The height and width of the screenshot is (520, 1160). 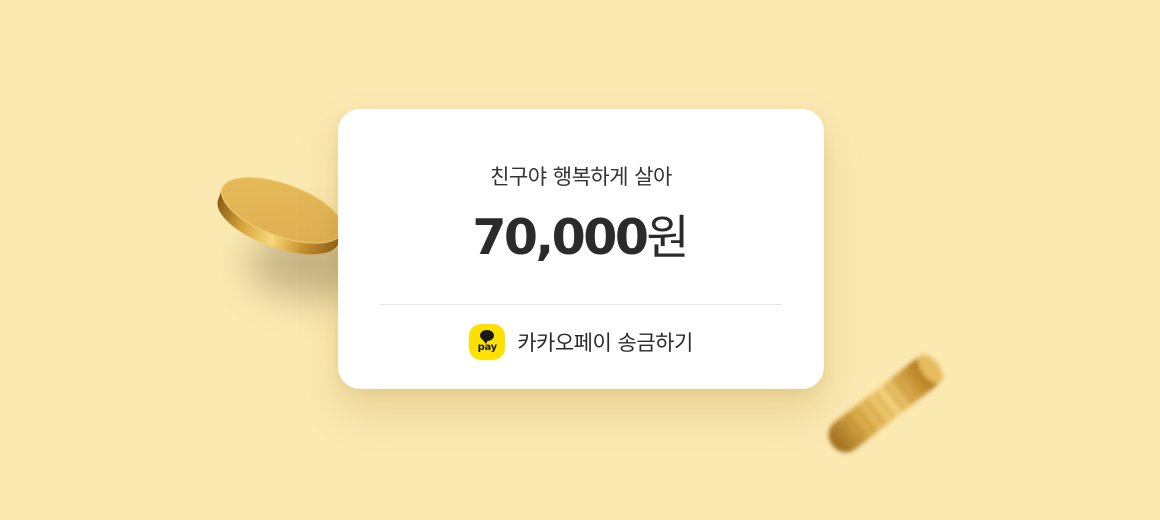 What do you see at coordinates (560, 237) in the screenshot?
I see `amount-number: 70,000` at bounding box center [560, 237].